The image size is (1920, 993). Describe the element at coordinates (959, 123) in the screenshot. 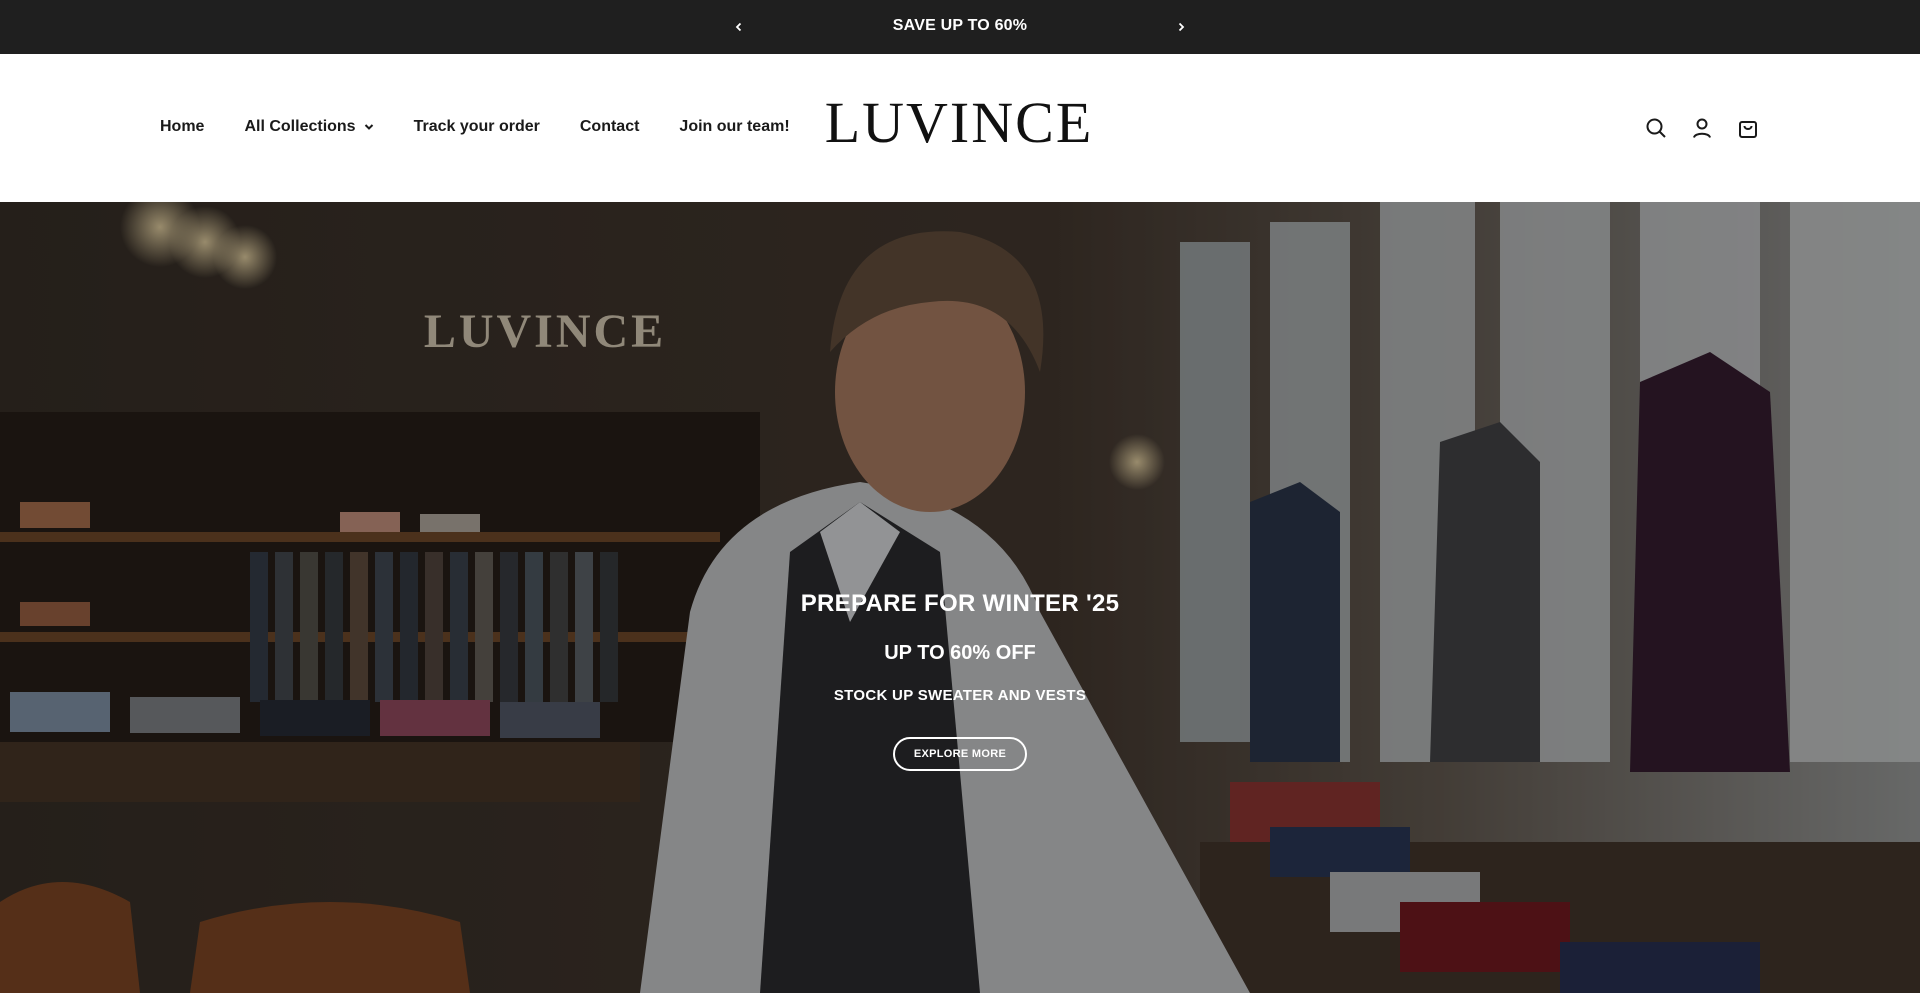

I see `brand-logo: LUVINCE` at that location.